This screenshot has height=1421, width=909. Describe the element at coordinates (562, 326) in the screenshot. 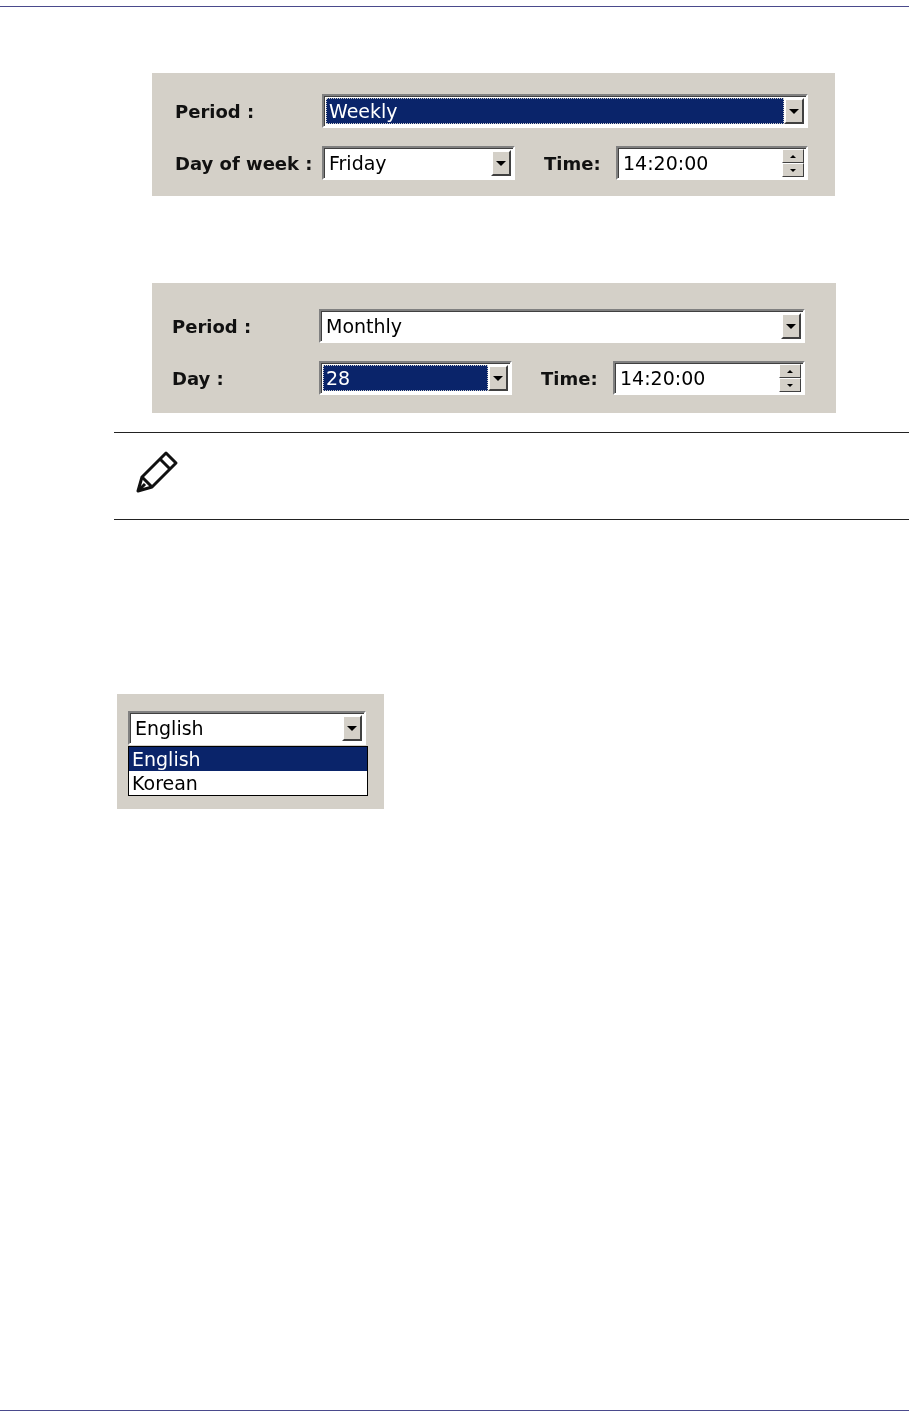

I see `period-dropdown: Monthly` at that location.